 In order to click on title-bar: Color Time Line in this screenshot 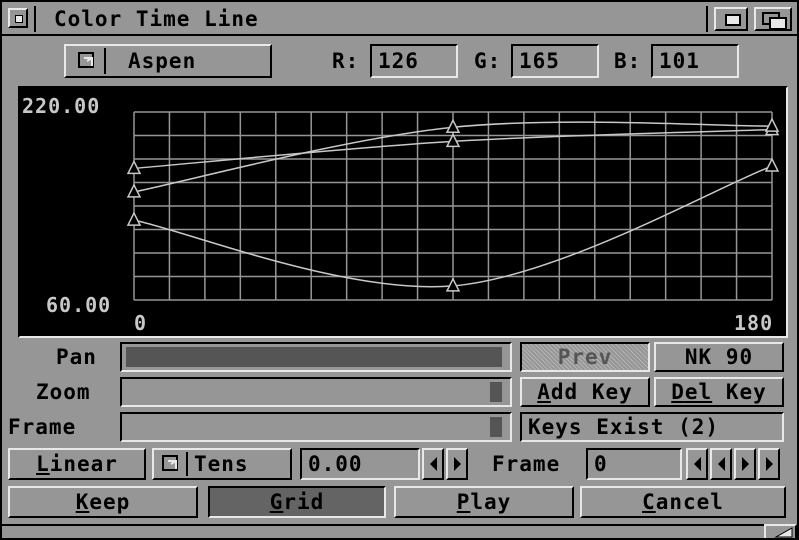, I will do `click(399, 19)`.